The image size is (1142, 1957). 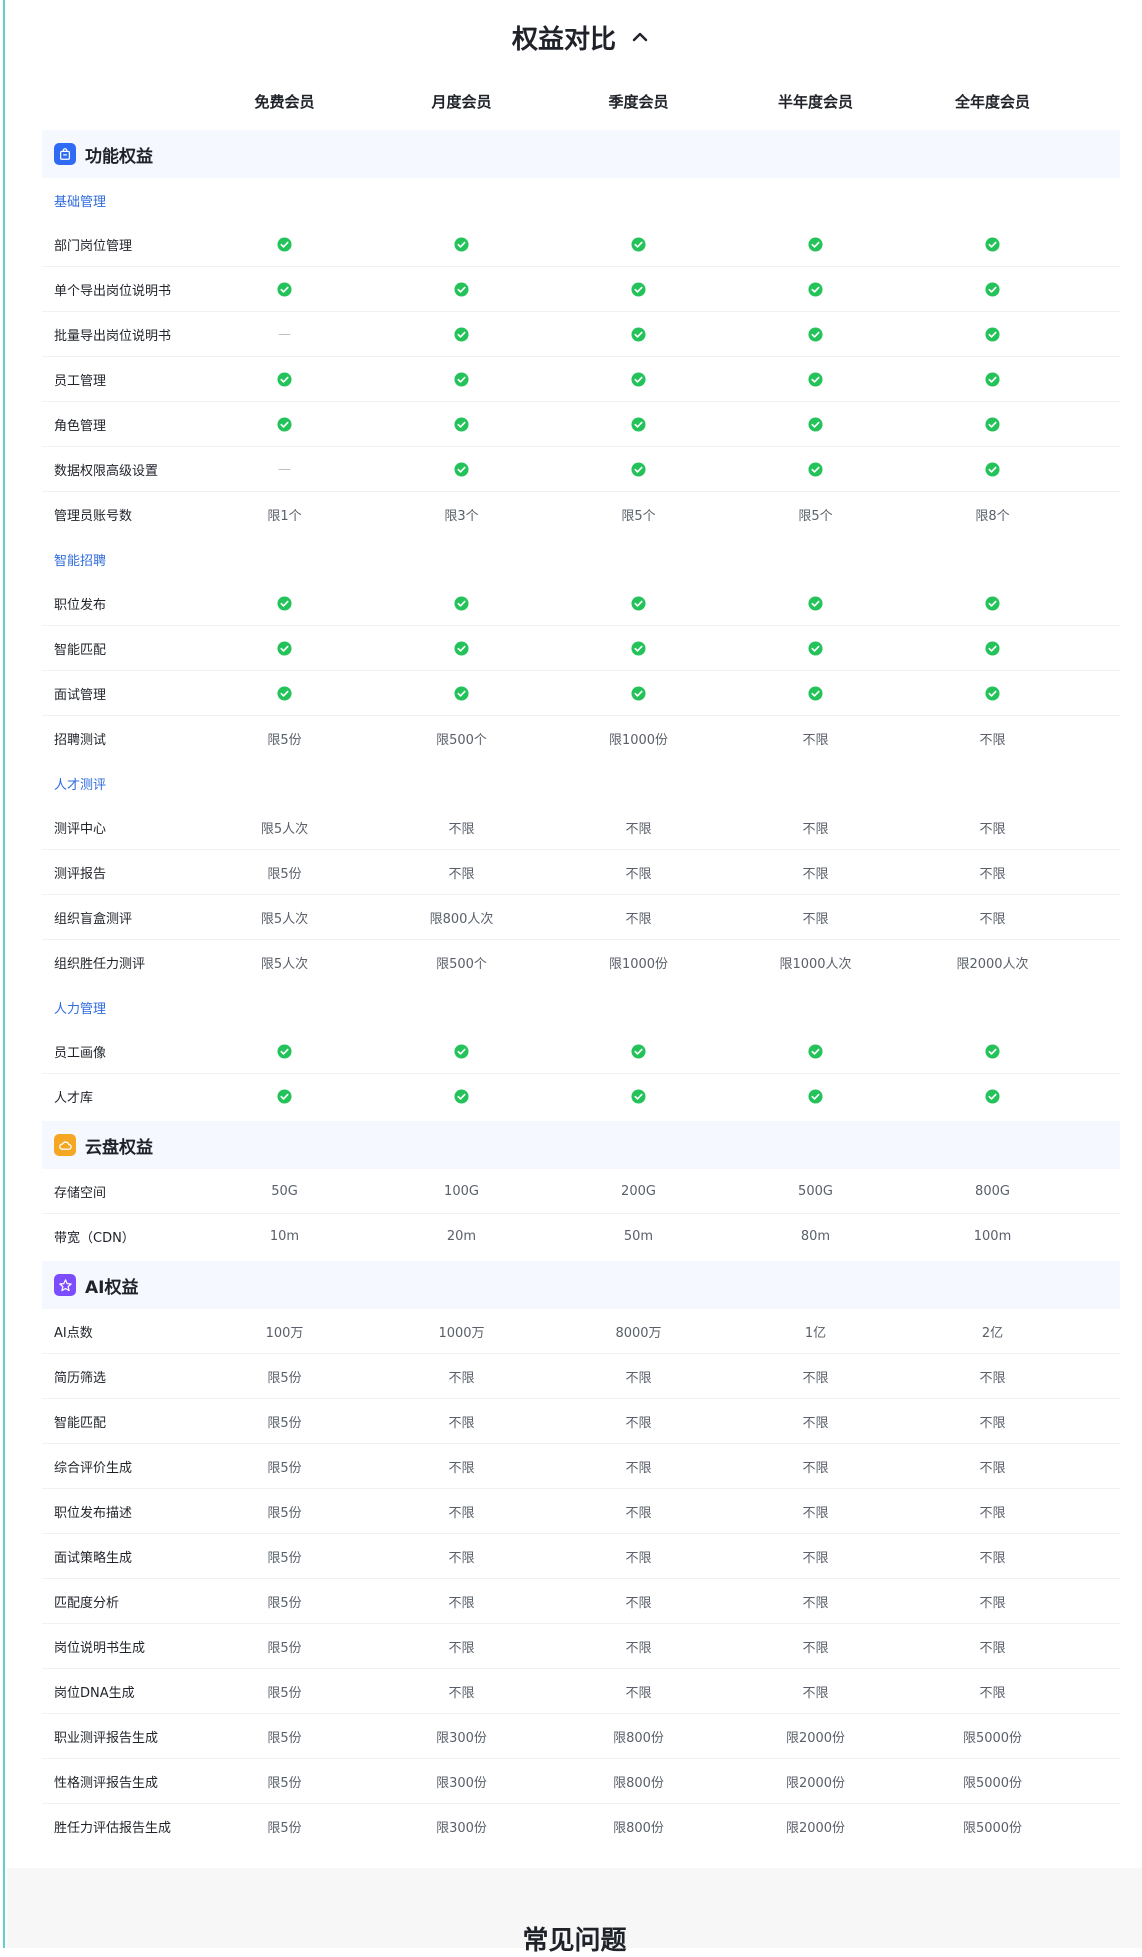 What do you see at coordinates (581, 1331) in the screenshot?
I see `table-row: AI点数 100万 1000万 8000万 1亿 2亿` at bounding box center [581, 1331].